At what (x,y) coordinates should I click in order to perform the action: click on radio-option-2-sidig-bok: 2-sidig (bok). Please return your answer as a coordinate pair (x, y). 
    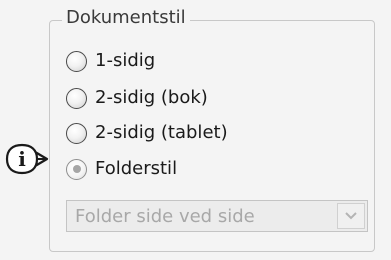
    Looking at the image, I should click on (137, 98).